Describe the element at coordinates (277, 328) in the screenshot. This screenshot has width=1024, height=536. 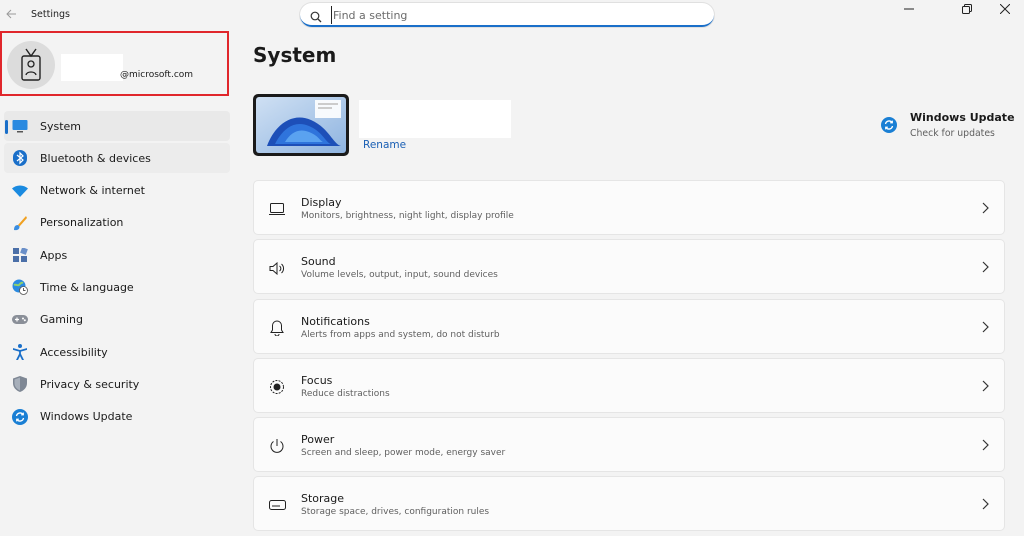
I see `bell-icon` at that location.